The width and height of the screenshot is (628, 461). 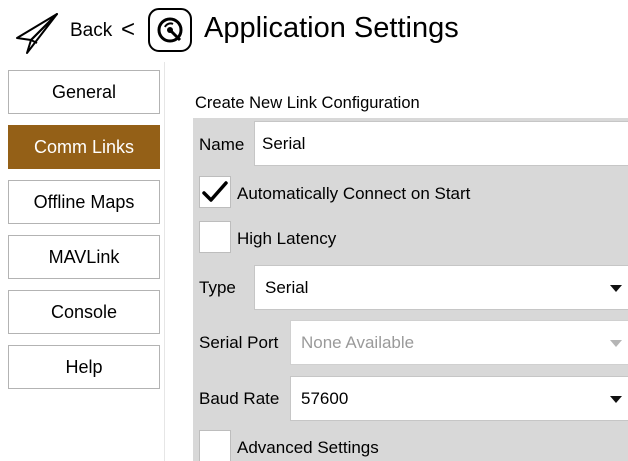 I want to click on nav-item-help: Help, so click(x=84, y=367).